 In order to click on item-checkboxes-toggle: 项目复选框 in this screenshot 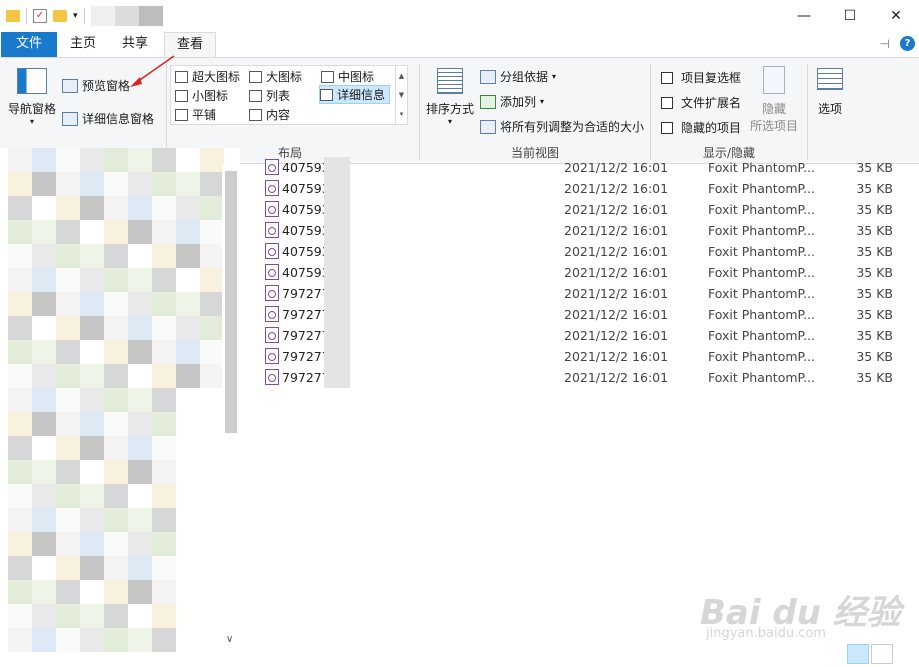, I will do `click(701, 77)`.